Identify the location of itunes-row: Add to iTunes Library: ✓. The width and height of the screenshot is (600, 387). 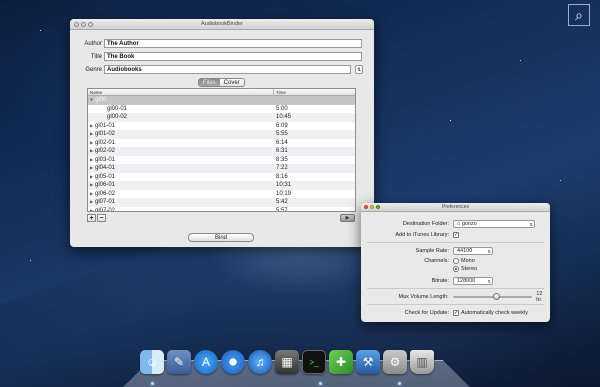
(455, 234).